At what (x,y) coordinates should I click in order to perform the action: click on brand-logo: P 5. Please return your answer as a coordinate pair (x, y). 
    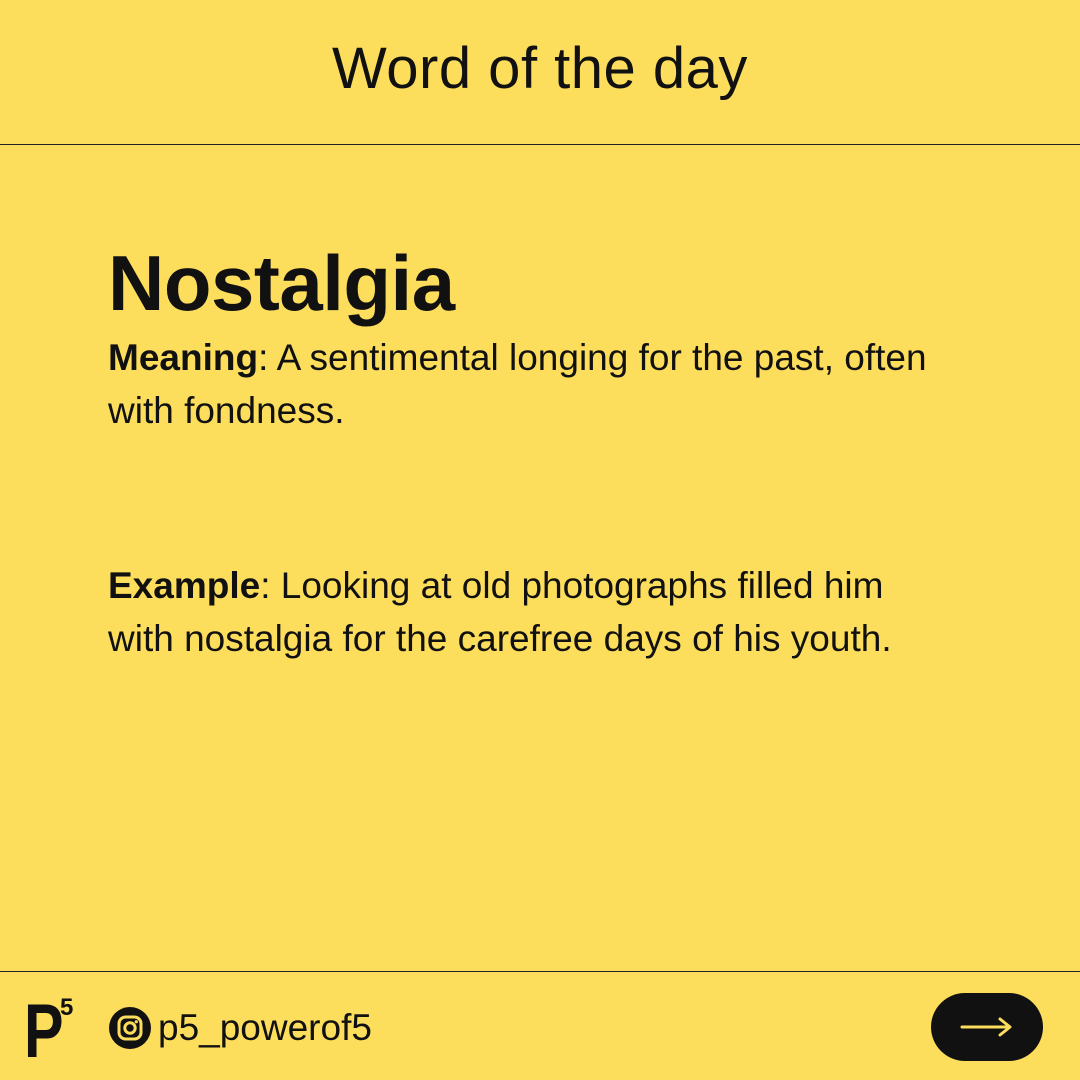
    Looking at the image, I should click on (54, 1032).